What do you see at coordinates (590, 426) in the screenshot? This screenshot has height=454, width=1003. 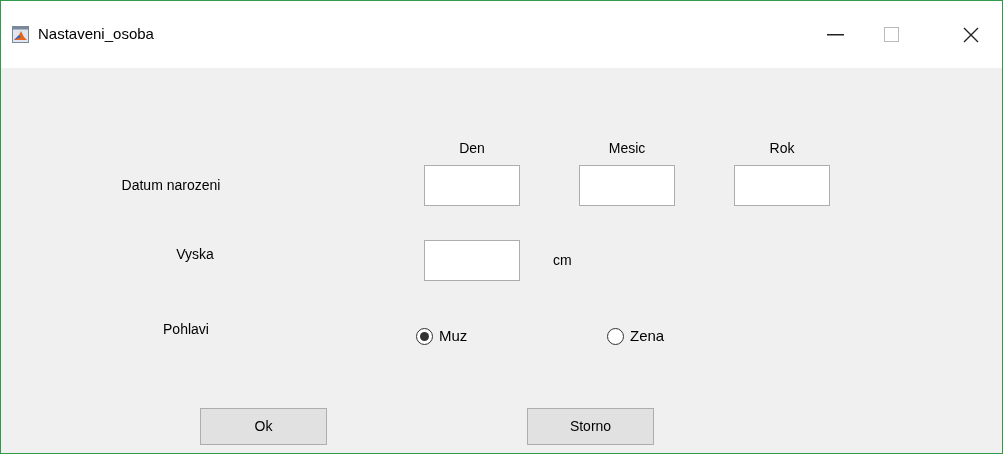 I see `dialog-button: Storno` at bounding box center [590, 426].